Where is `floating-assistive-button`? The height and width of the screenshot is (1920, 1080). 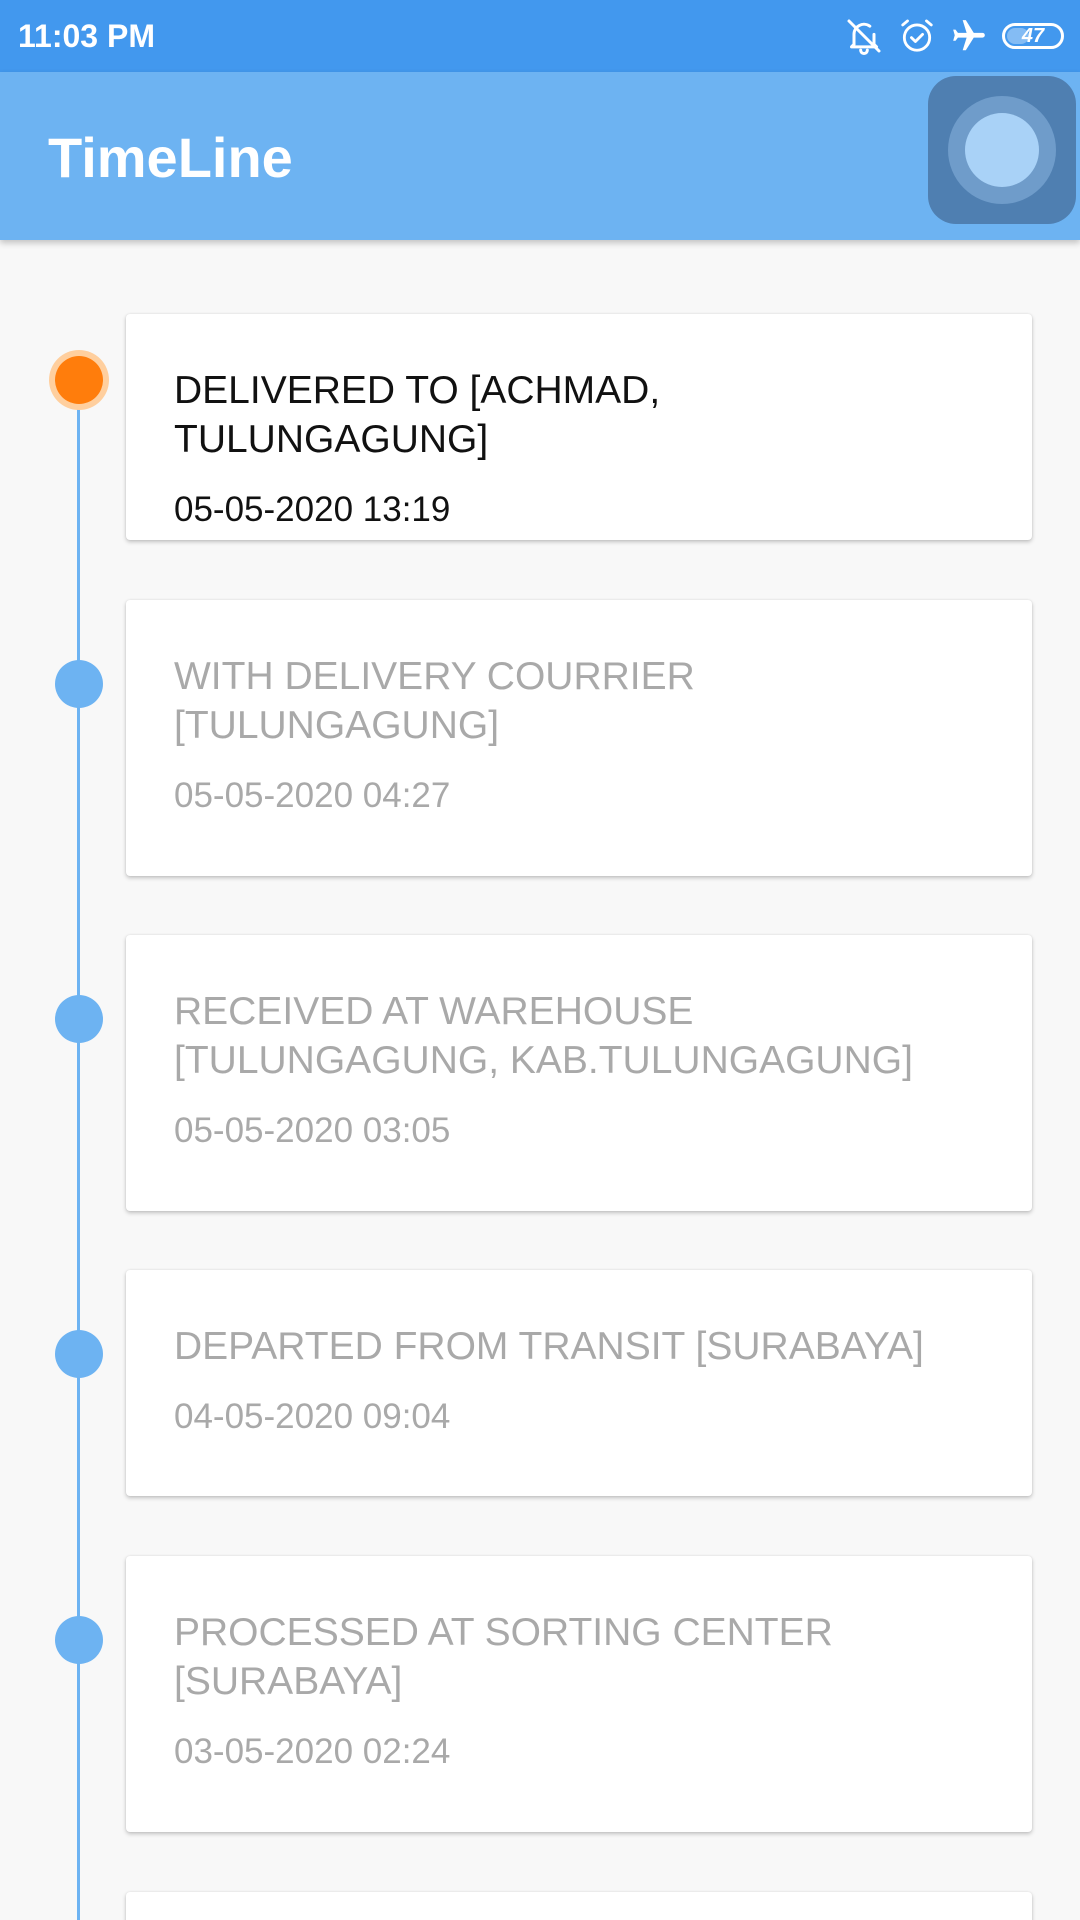
floating-assistive-button is located at coordinates (1002, 150).